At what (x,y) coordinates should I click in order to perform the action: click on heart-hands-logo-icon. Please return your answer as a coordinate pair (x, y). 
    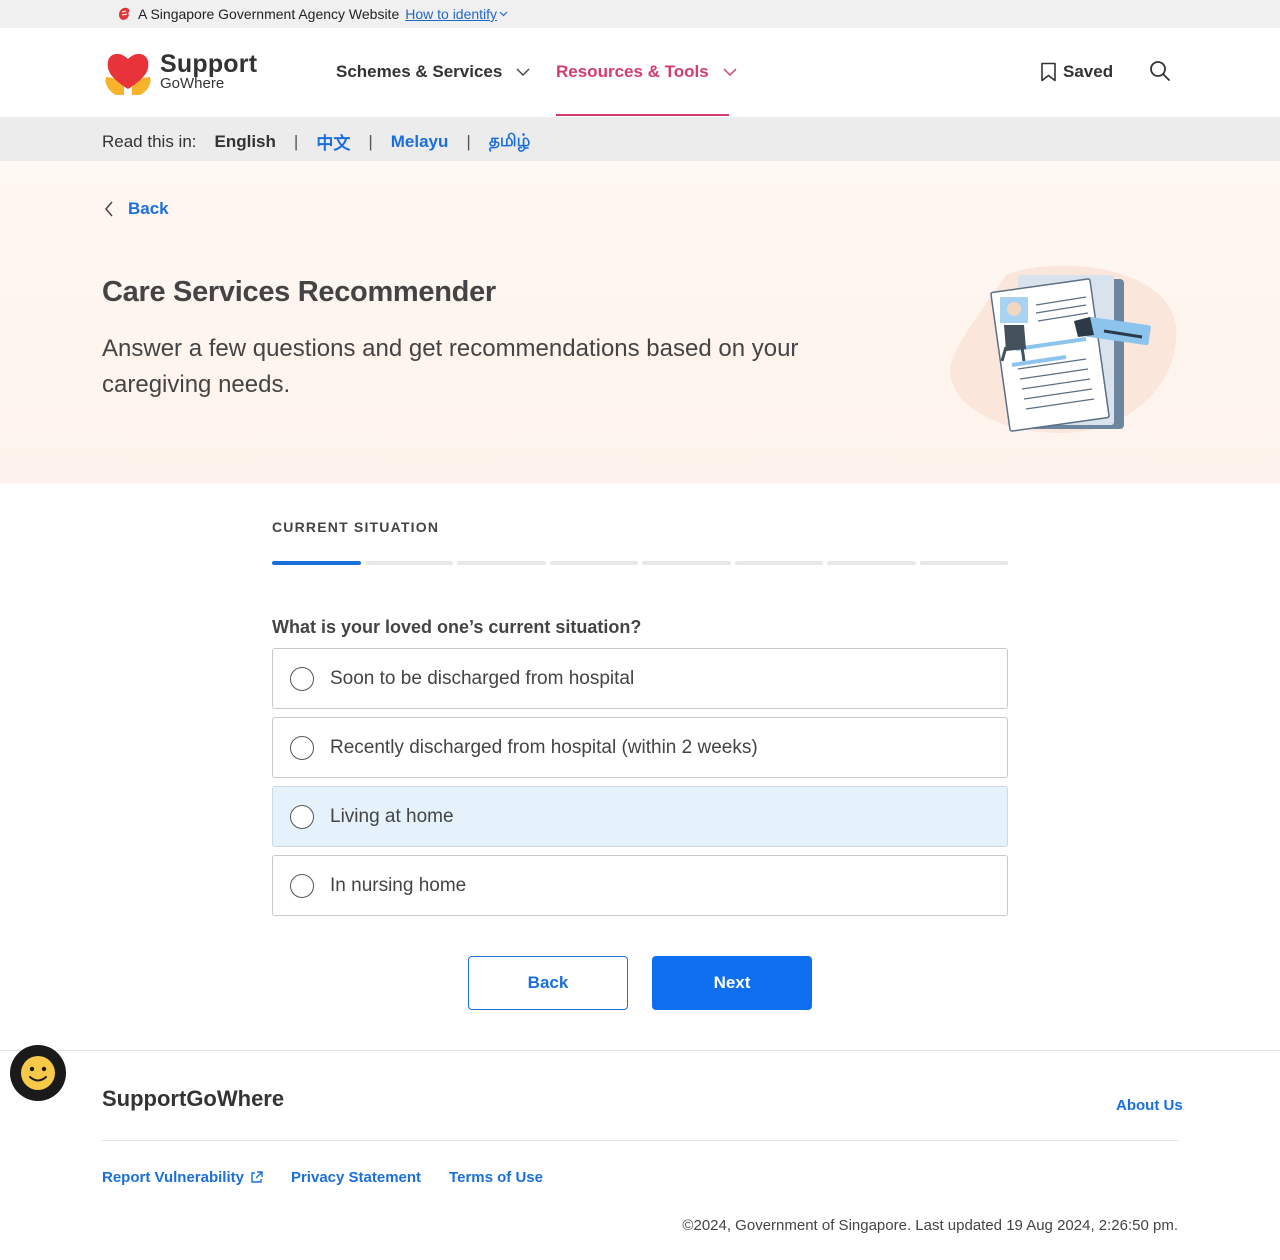
    Looking at the image, I should click on (128, 74).